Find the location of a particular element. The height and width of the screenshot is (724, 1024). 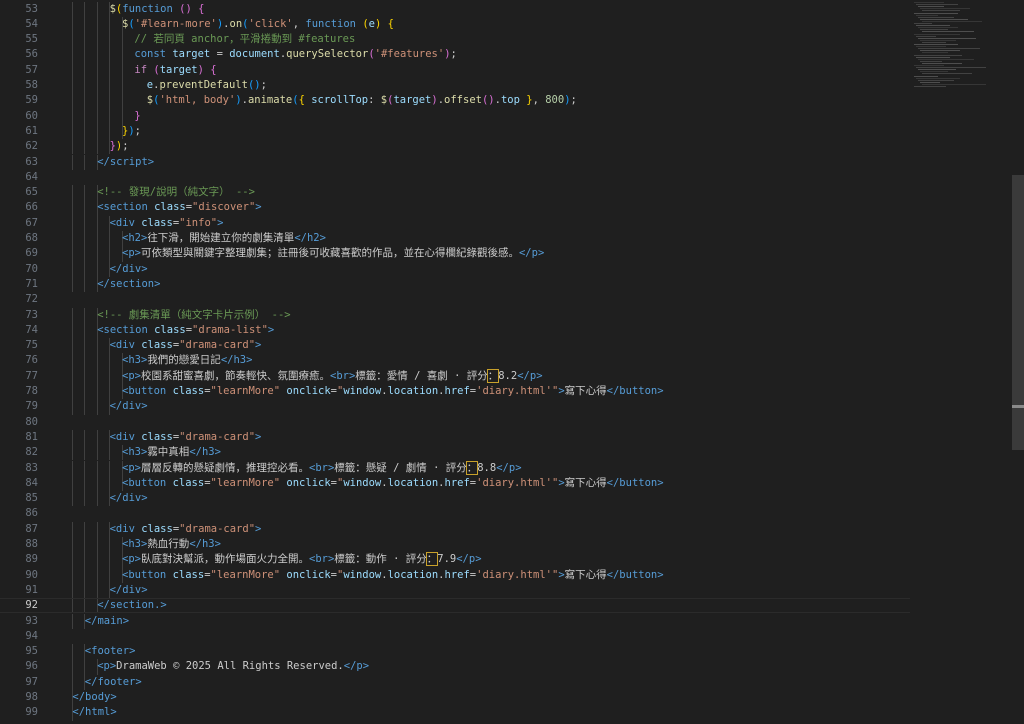

code-line: 86 is located at coordinates (455, 513).